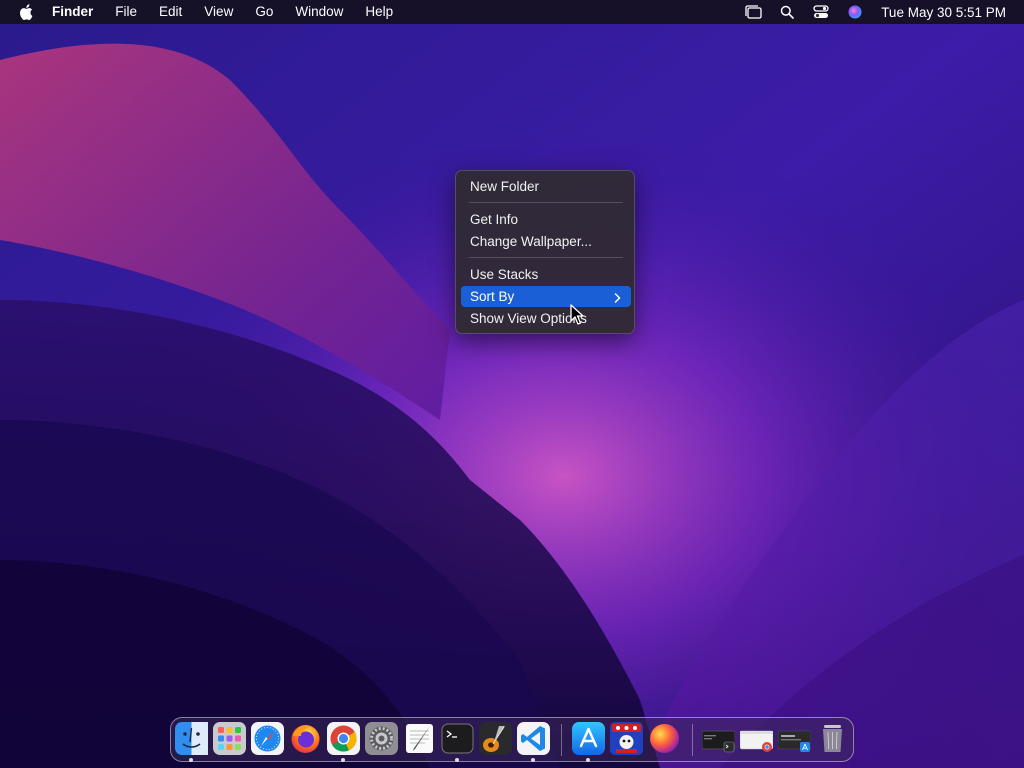 Image resolution: width=1024 pixels, height=768 pixels. I want to click on menu-item-sort-by: Sort By, so click(546, 296).